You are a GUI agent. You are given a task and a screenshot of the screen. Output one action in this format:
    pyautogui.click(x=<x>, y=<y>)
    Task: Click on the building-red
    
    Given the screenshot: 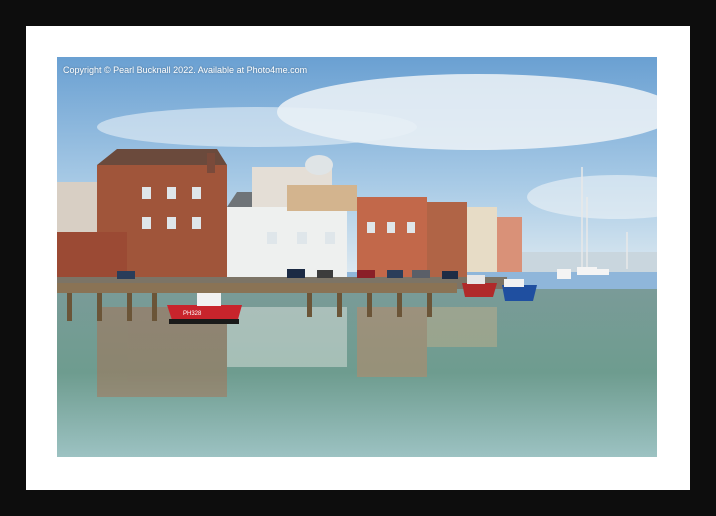 What is the action you would take?
    pyautogui.click(x=392, y=237)
    